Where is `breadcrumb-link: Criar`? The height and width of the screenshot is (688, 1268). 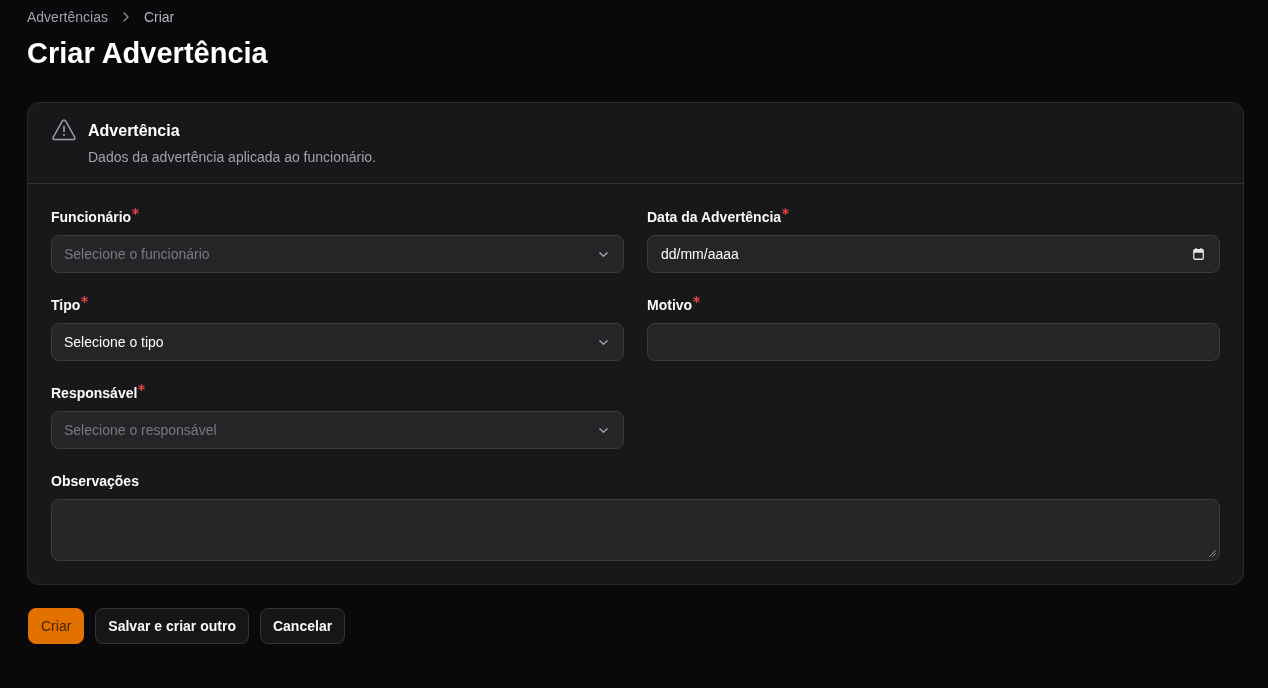 breadcrumb-link: Criar is located at coordinates (159, 17).